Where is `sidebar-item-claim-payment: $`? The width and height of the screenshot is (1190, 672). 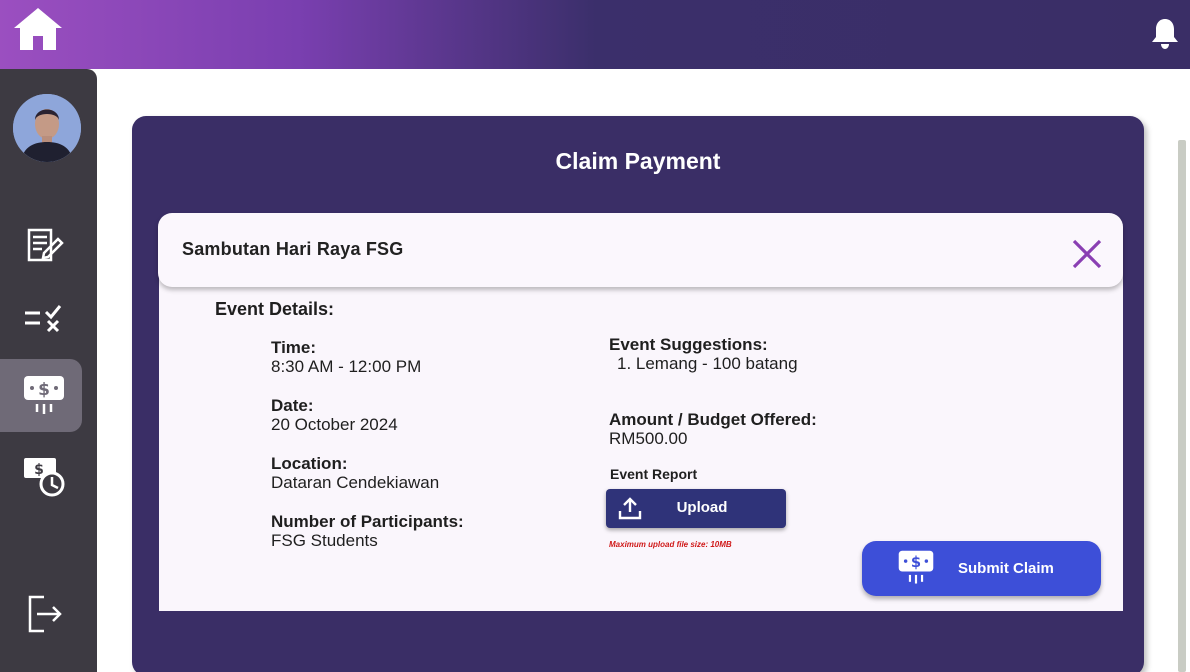
sidebar-item-claim-payment: $ is located at coordinates (41, 395).